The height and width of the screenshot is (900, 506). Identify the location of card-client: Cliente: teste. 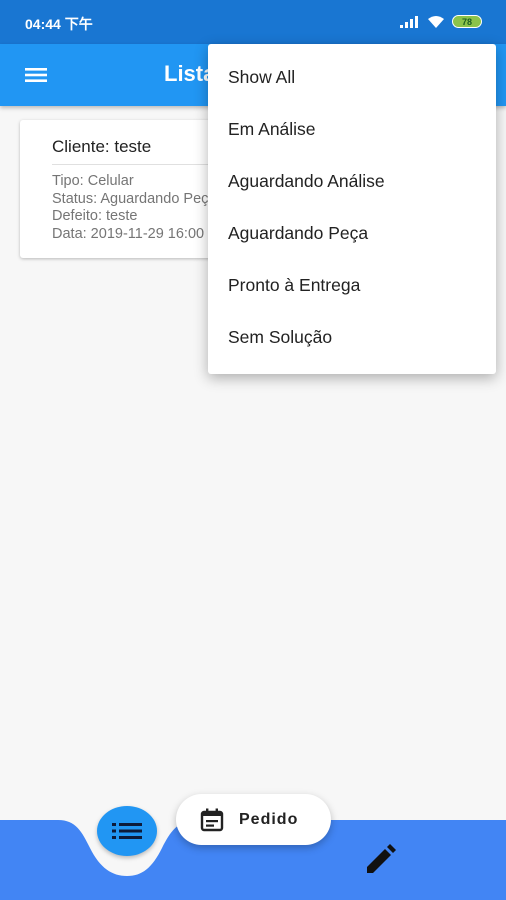
(102, 146).